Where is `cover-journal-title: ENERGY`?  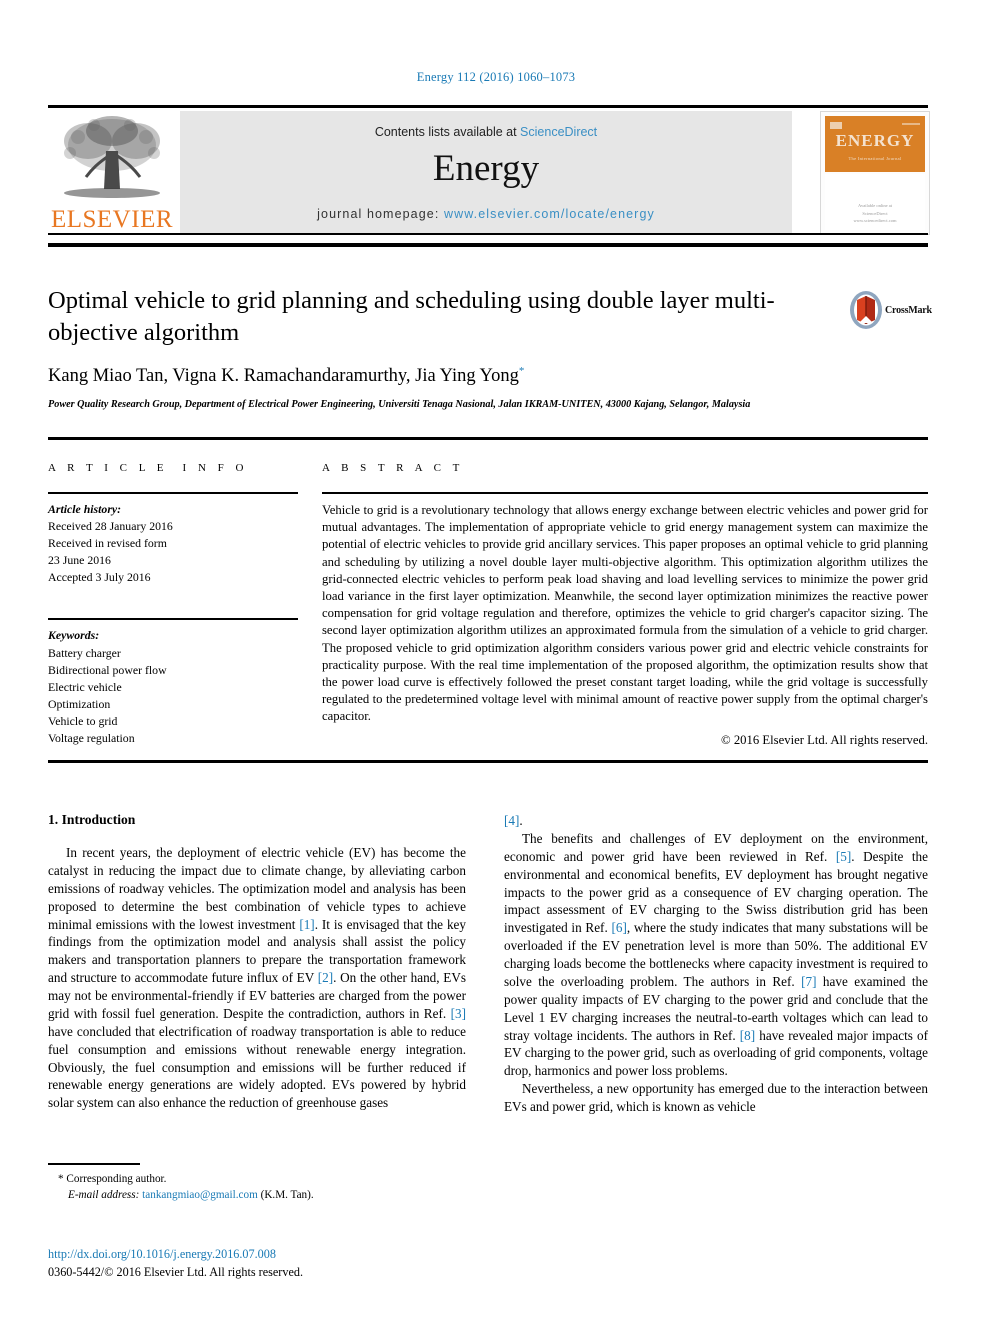 cover-journal-title: ENERGY is located at coordinates (875, 140).